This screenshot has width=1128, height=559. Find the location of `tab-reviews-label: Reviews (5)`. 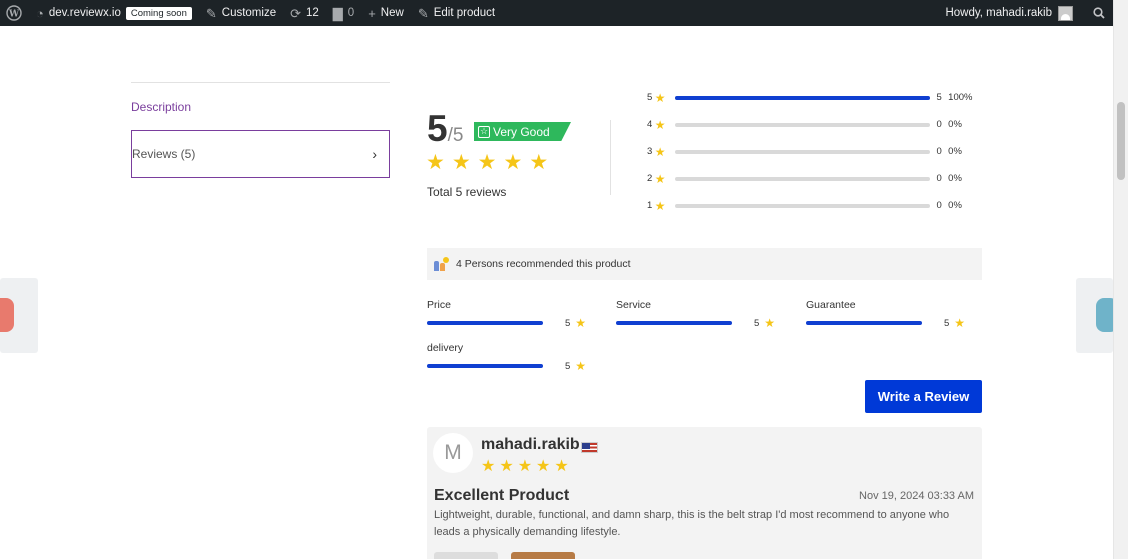

tab-reviews-label: Reviews (5) is located at coordinates (164, 154).